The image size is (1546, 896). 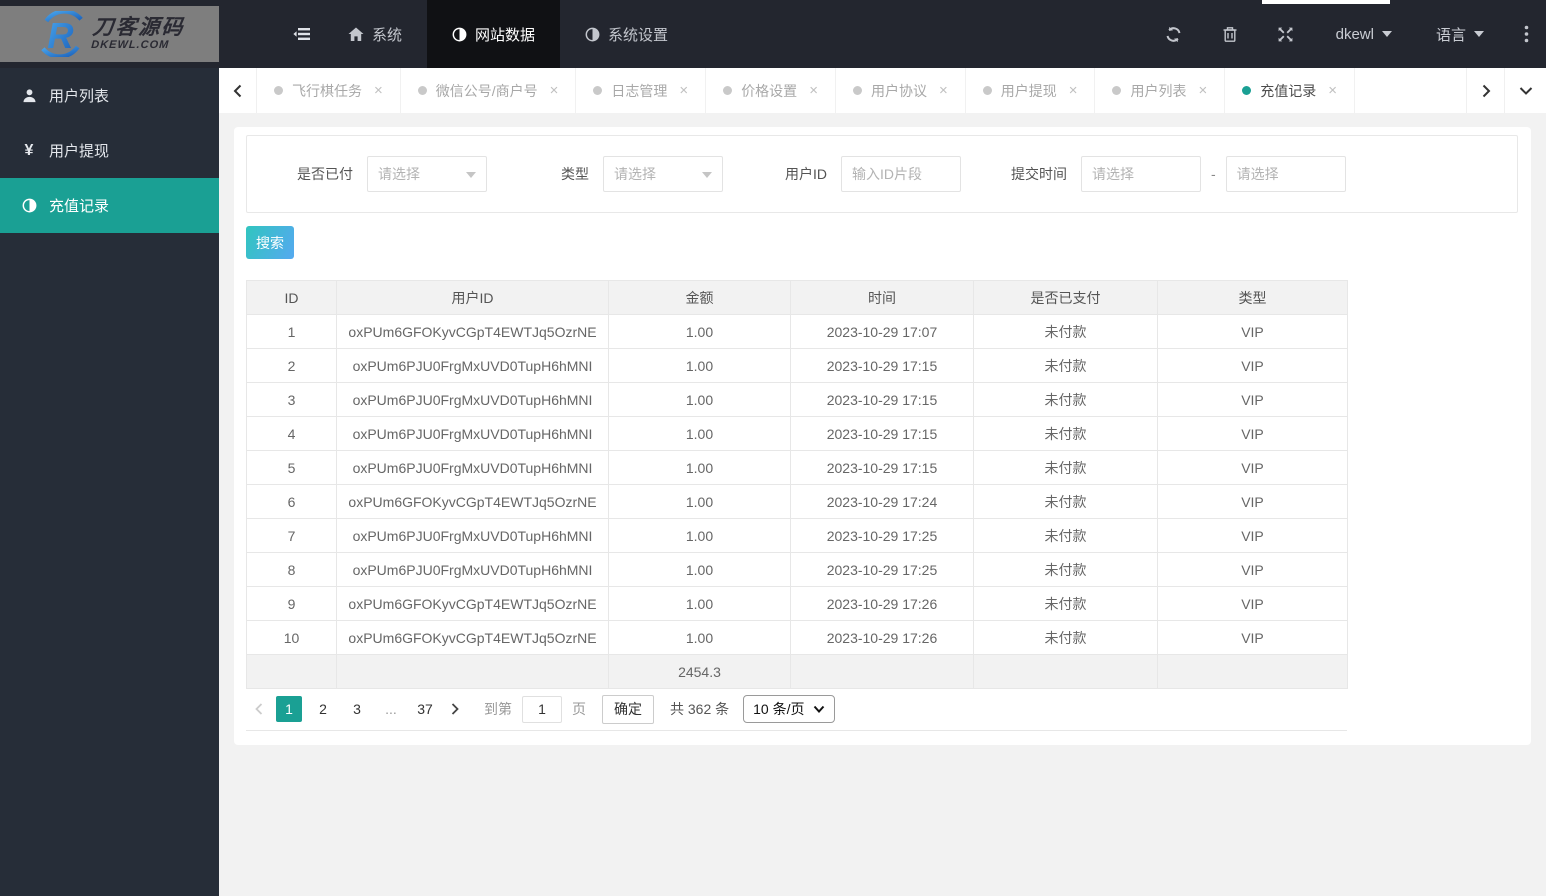 I want to click on nav-item-1: 系统, so click(x=375, y=34).